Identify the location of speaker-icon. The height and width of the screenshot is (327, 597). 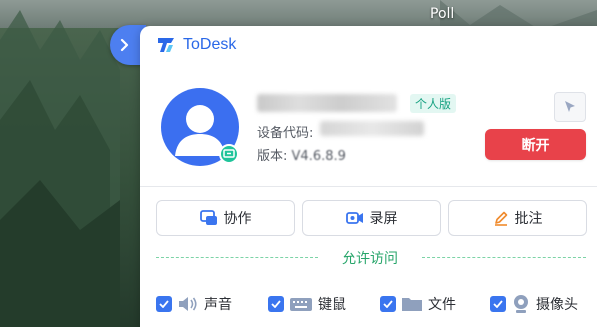
(188, 304).